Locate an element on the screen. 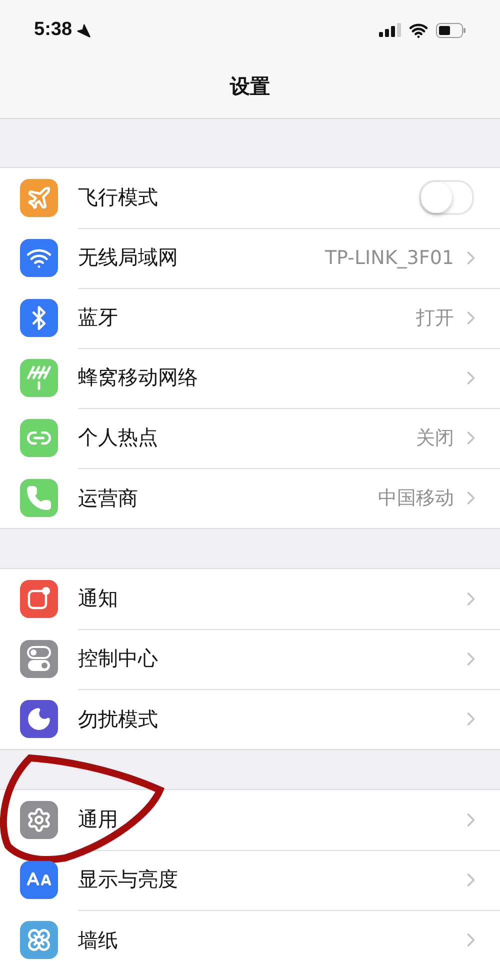 The height and width of the screenshot is (961, 500). settings-row: 个人热点 关闭 is located at coordinates (250, 438).